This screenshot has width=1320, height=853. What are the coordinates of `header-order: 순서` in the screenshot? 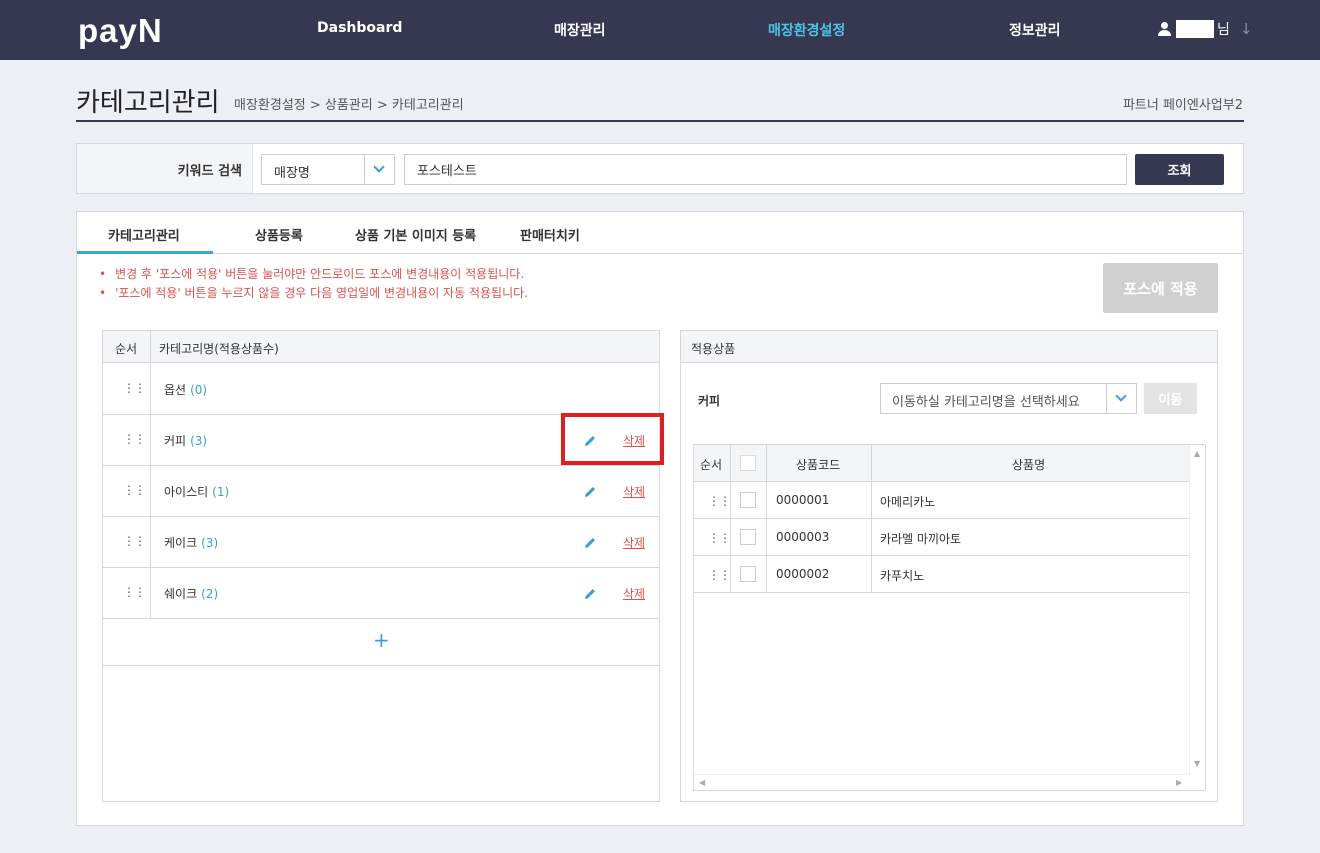 It's located at (126, 349).